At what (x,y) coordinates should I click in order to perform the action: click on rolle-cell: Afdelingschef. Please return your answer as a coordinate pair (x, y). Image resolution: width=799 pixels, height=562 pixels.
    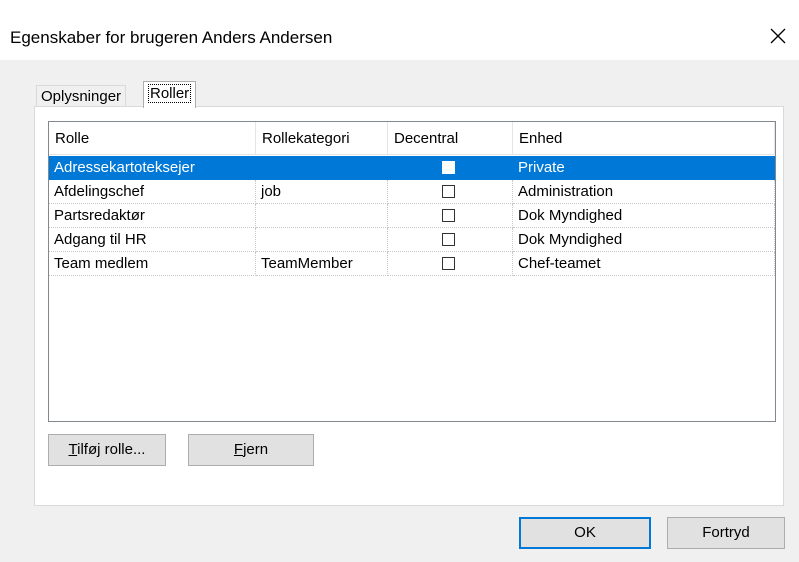
    Looking at the image, I should click on (152, 192).